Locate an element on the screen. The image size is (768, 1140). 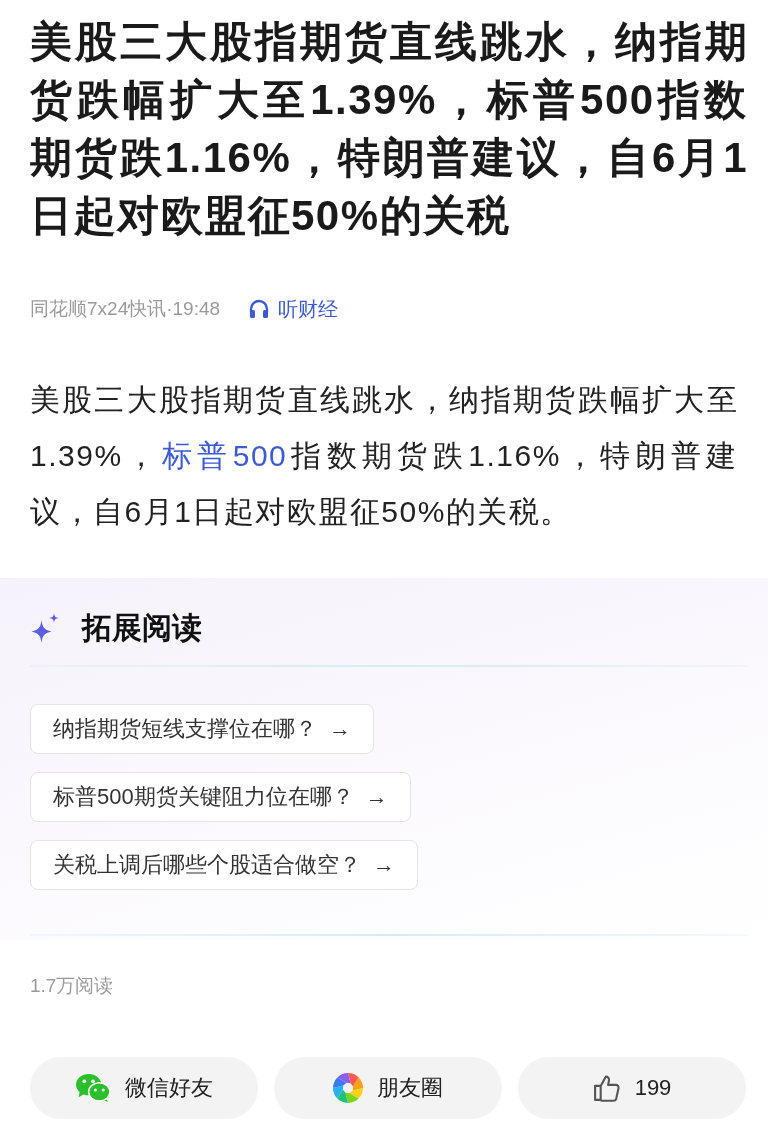
aperture-icon is located at coordinates (348, 1088).